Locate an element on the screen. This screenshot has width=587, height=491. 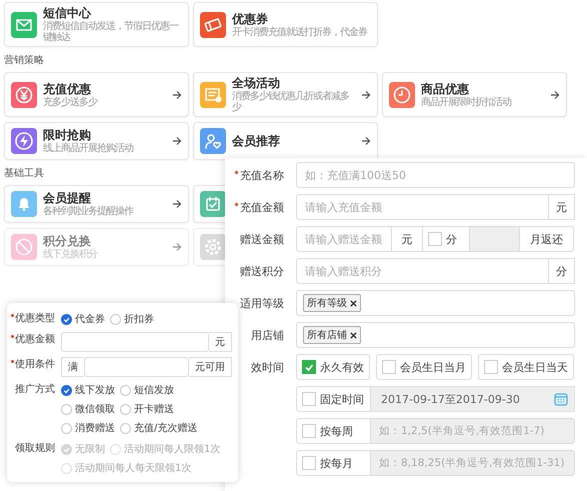
feature-card: 积分兑换 线下兑换积分 is located at coordinates (96, 247).